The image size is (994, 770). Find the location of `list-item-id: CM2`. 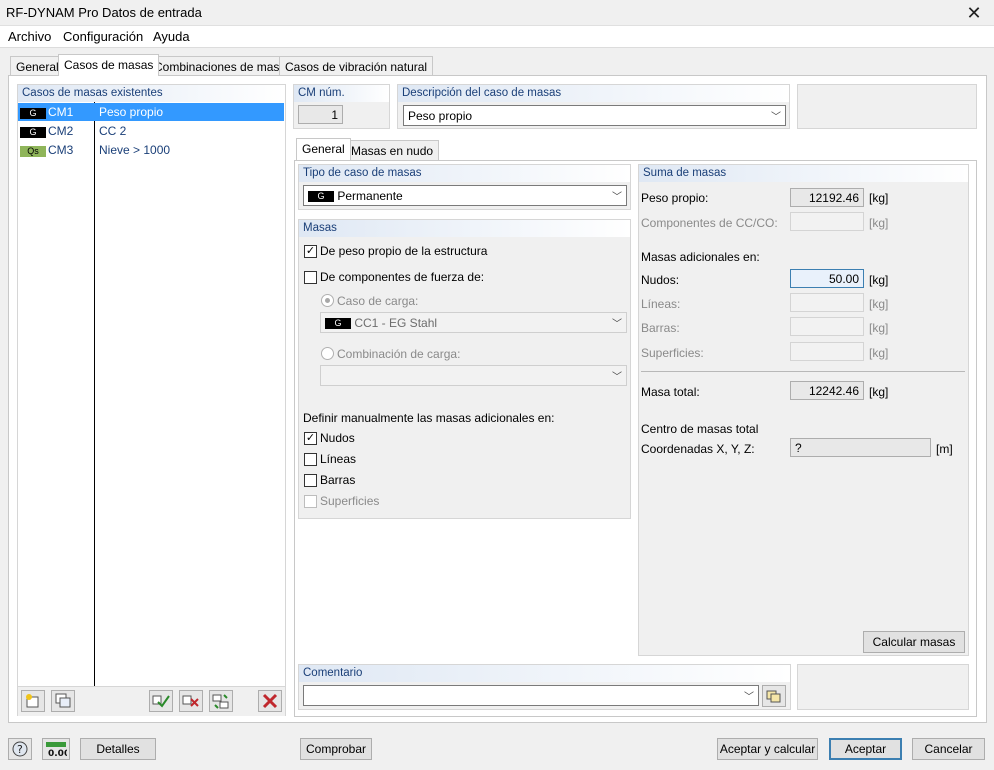

list-item-id: CM2 is located at coordinates (61, 131).